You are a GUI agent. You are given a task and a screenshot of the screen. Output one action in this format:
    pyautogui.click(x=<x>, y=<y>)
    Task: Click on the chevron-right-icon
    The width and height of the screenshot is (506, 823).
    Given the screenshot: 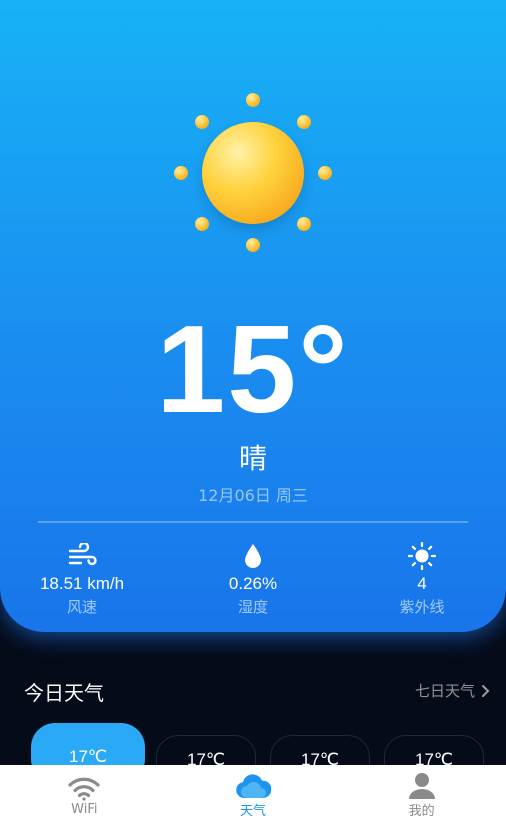 What is the action you would take?
    pyautogui.click(x=486, y=690)
    